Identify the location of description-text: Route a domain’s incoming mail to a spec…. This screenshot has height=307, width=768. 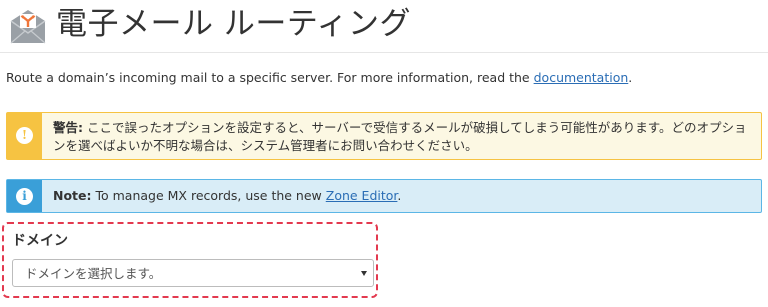
(270, 77).